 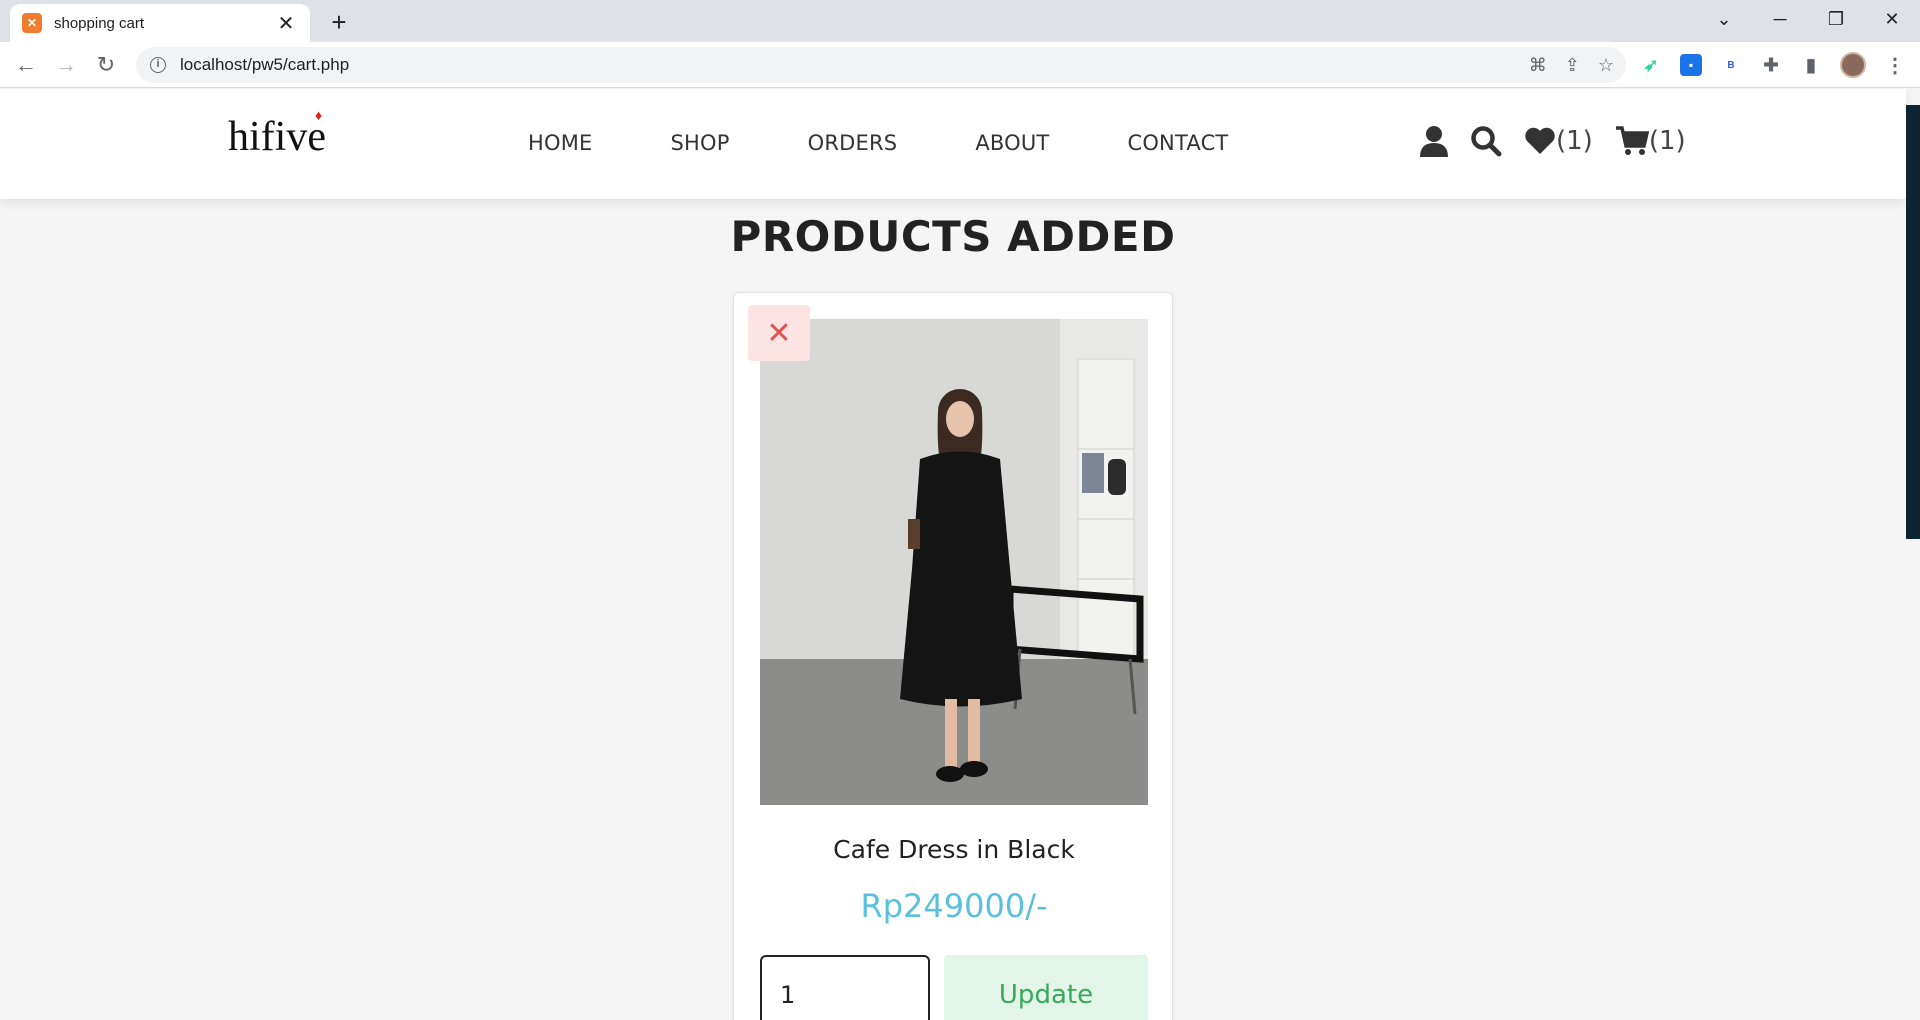 What do you see at coordinates (845, 987) in the screenshot?
I see `quantity-input` at bounding box center [845, 987].